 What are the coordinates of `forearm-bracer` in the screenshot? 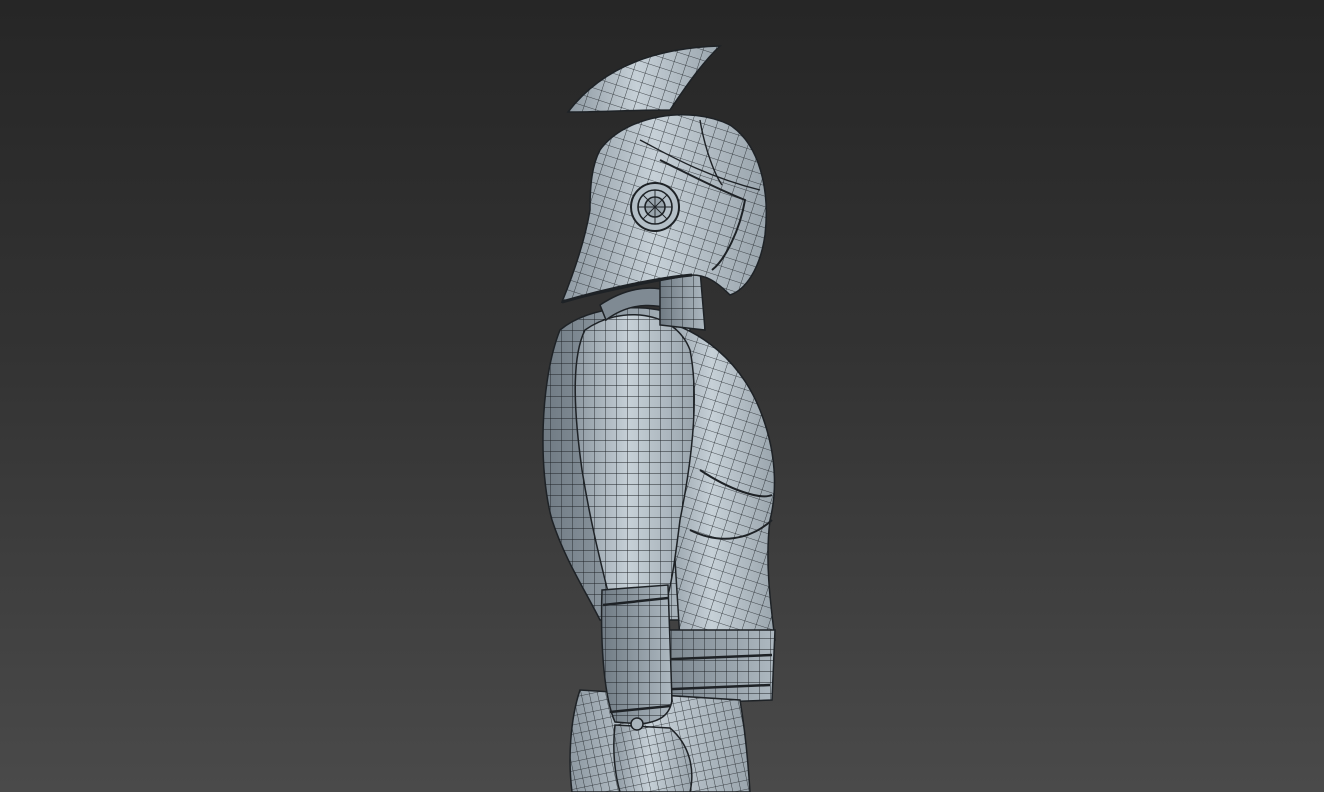 It's located at (636, 654).